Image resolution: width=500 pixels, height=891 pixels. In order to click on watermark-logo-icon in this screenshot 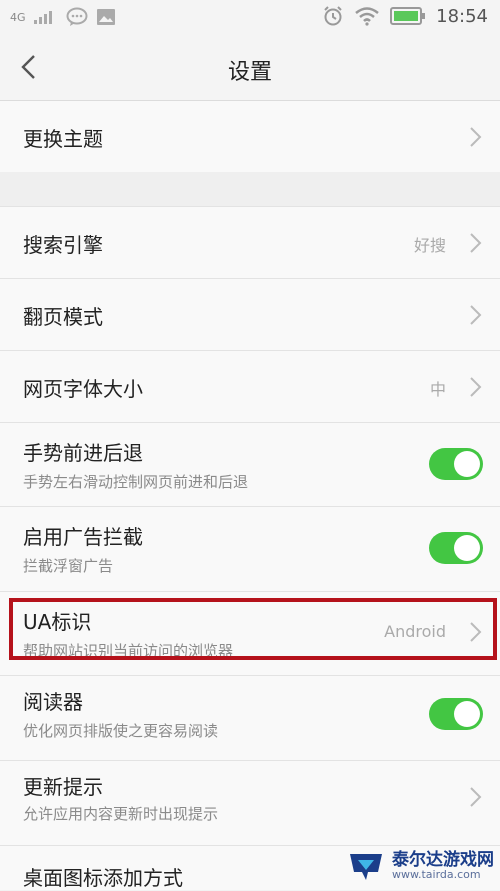, I will do `click(366, 867)`.